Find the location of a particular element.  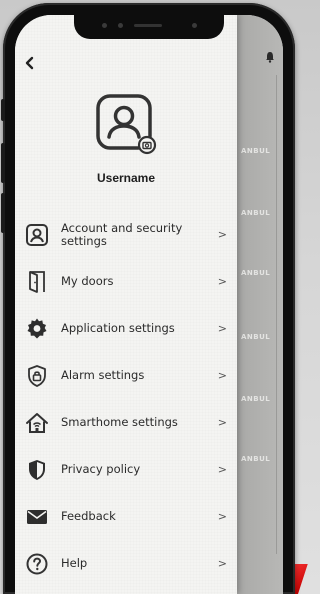

menu-item-smarthome-settings: Smarthome settings > is located at coordinates (126, 422).